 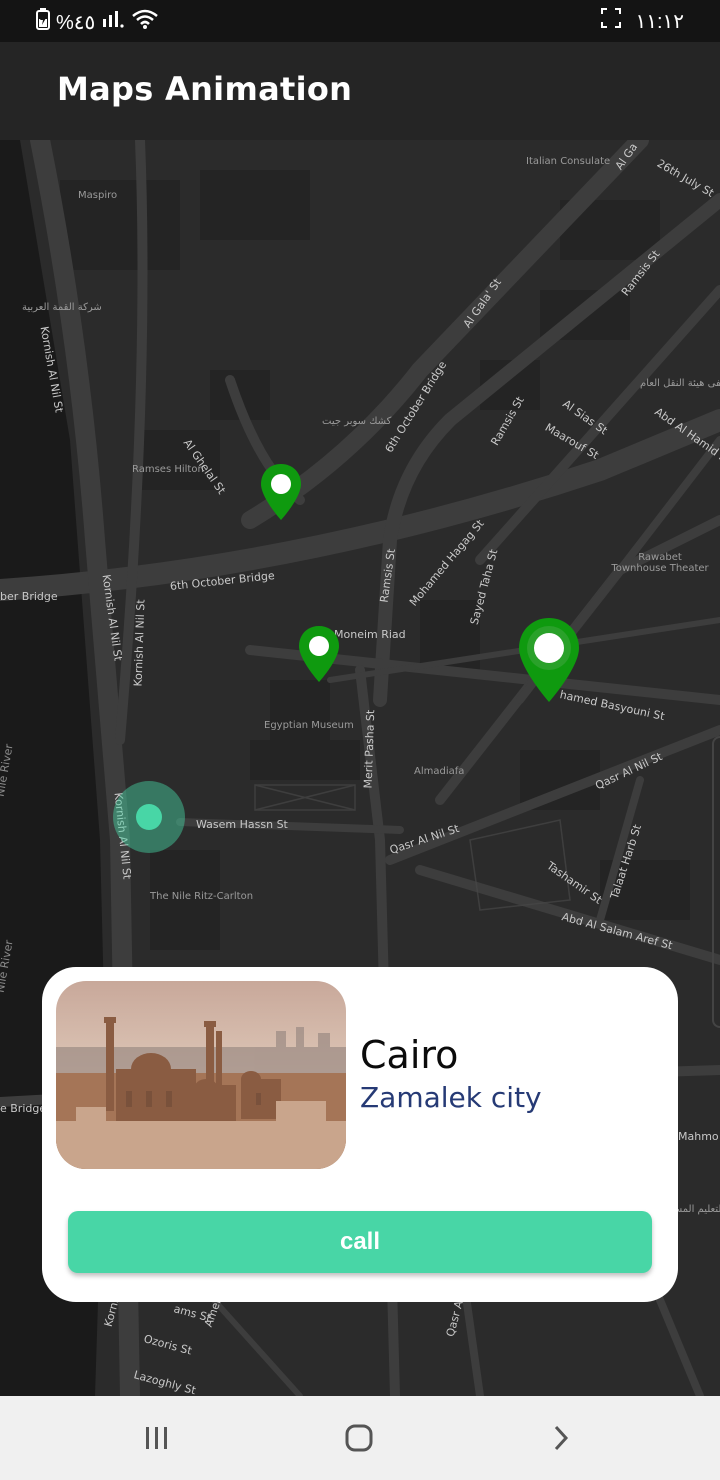 What do you see at coordinates (29, 596) in the screenshot?
I see `road-label-6th-october-c: ber Bridge` at bounding box center [29, 596].